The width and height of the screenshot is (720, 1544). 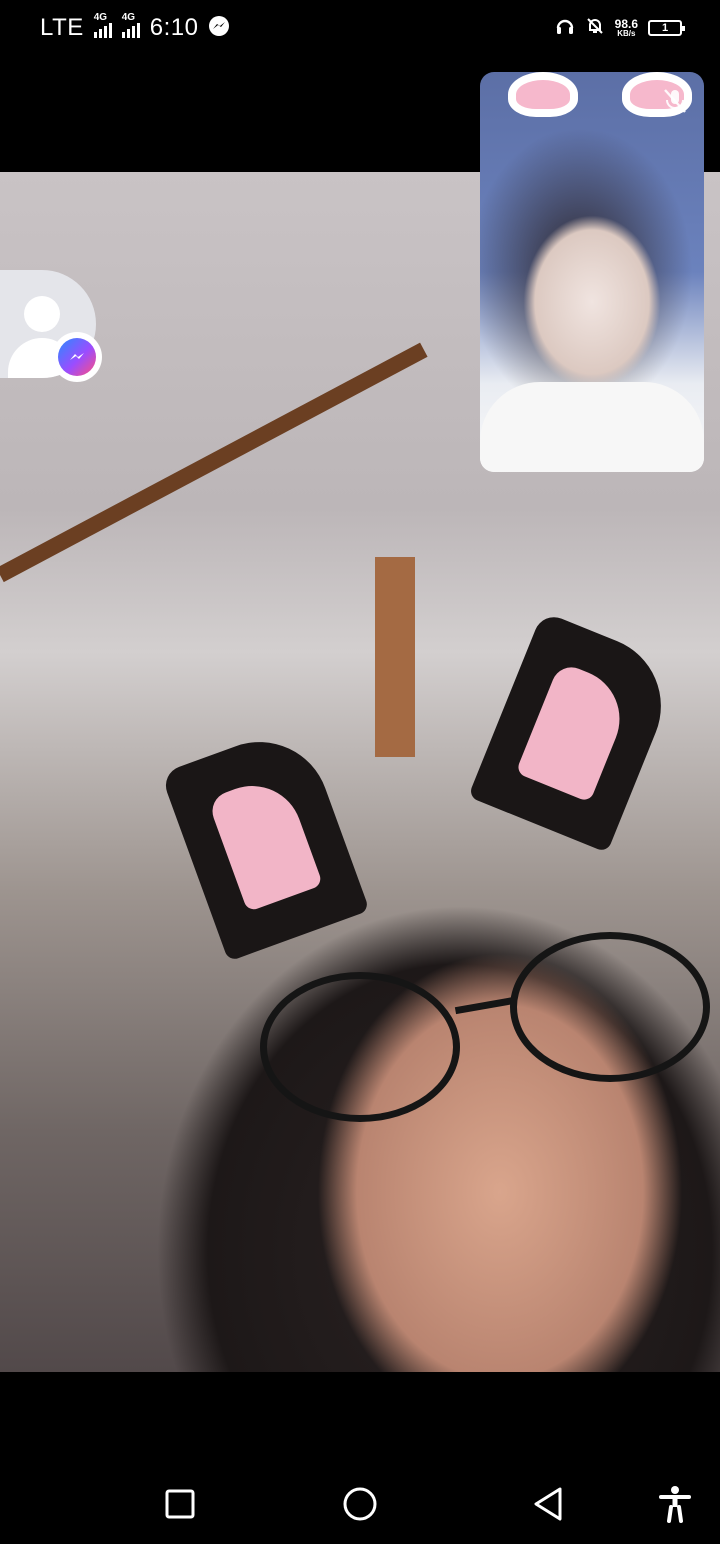 I want to click on status-bar: LTE 4G 4G 6:10 98.6 KB/s 1, so click(x=360, y=28).